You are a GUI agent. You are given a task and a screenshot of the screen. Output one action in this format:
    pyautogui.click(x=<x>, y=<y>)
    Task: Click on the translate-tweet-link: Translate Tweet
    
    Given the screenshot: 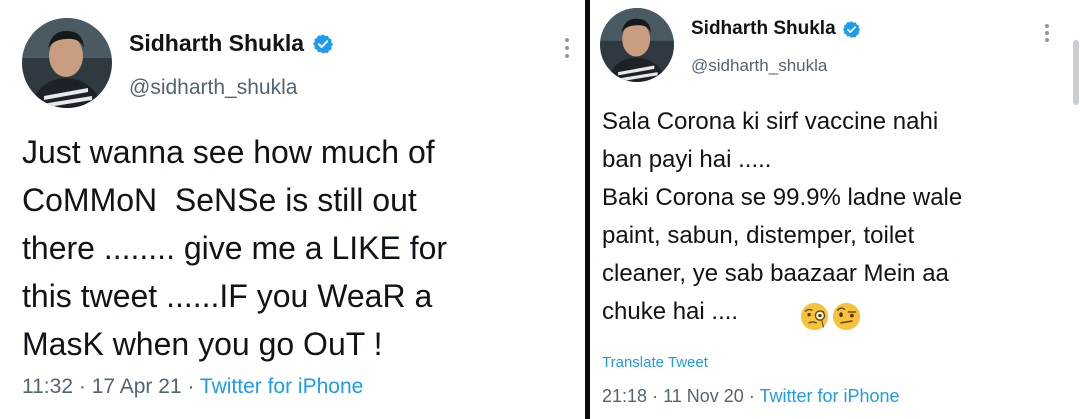 What is the action you would take?
    pyautogui.click(x=655, y=362)
    